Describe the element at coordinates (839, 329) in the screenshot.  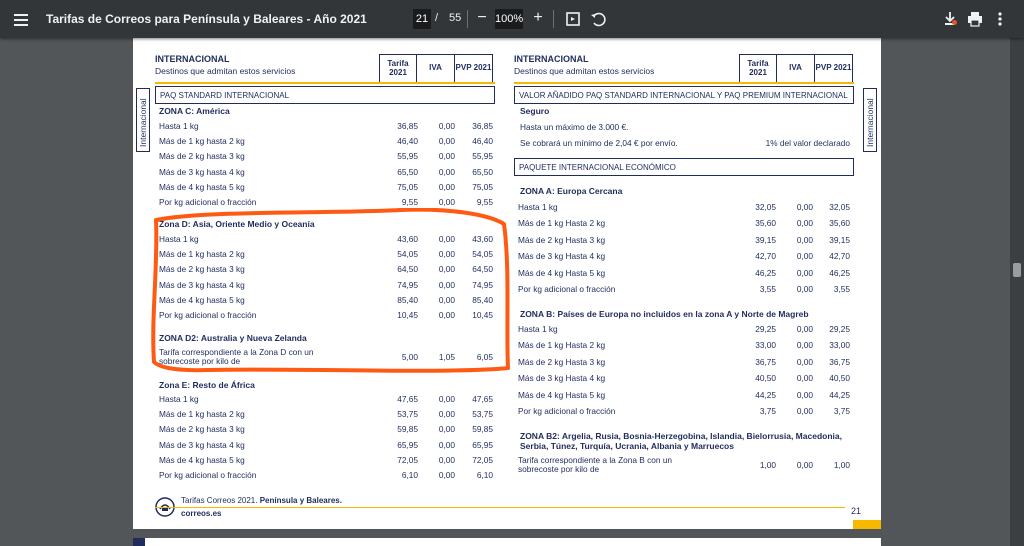
I see `cell-pvp: 29,25` at that location.